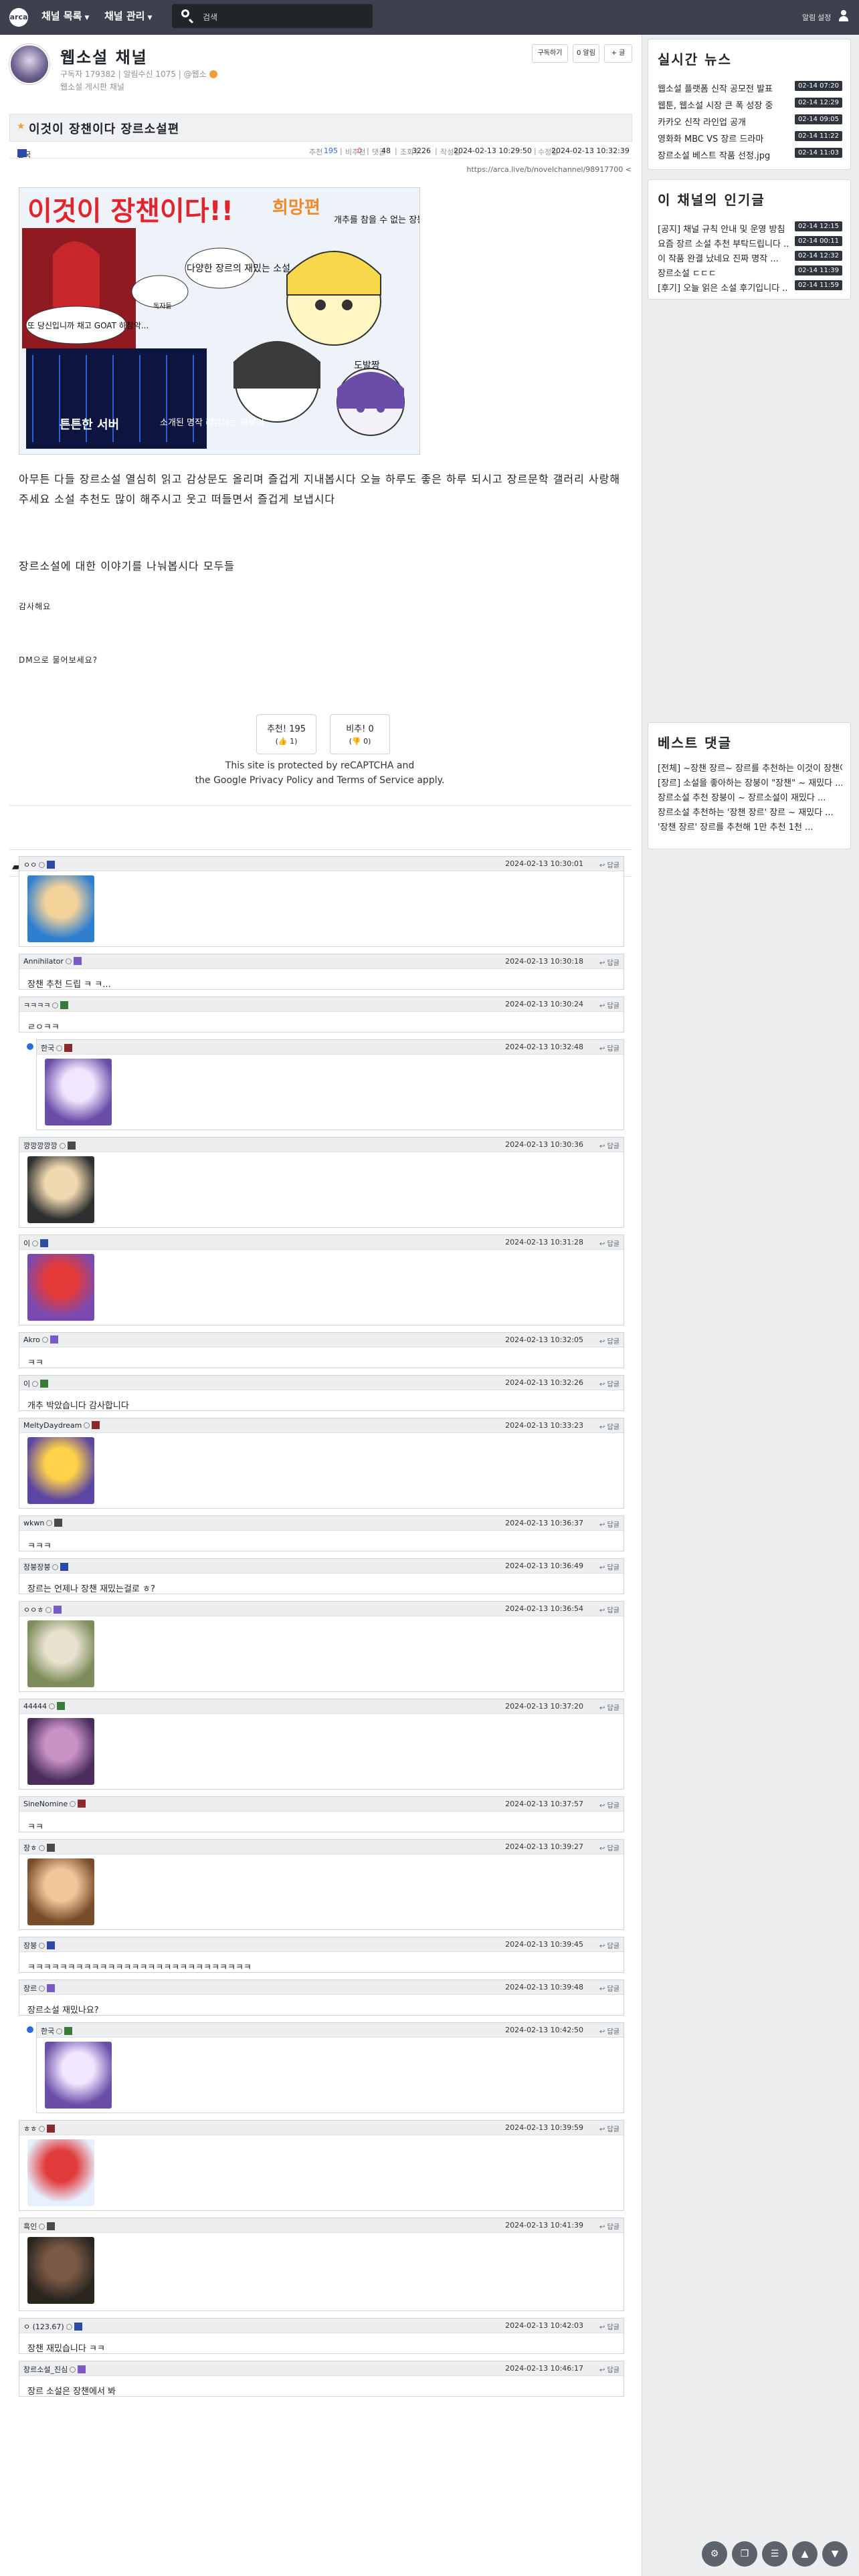 The width and height of the screenshot is (859, 2576). Describe the element at coordinates (750, 104) in the screenshot. I see `side-news-item: 웹툰, 웹소설 시장 큰 폭 성장 중 02-14 12:29` at that location.